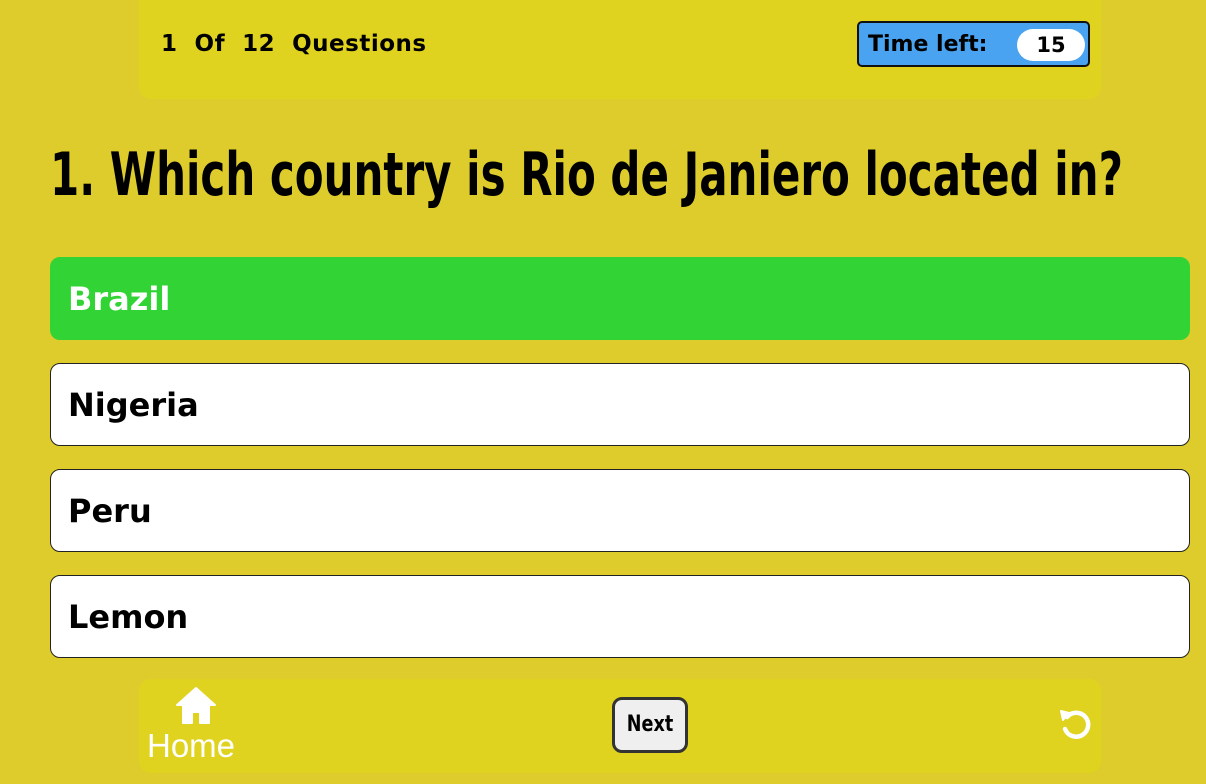  Describe the element at coordinates (620, 510) in the screenshot. I see `answer-option-3: Peru` at that location.